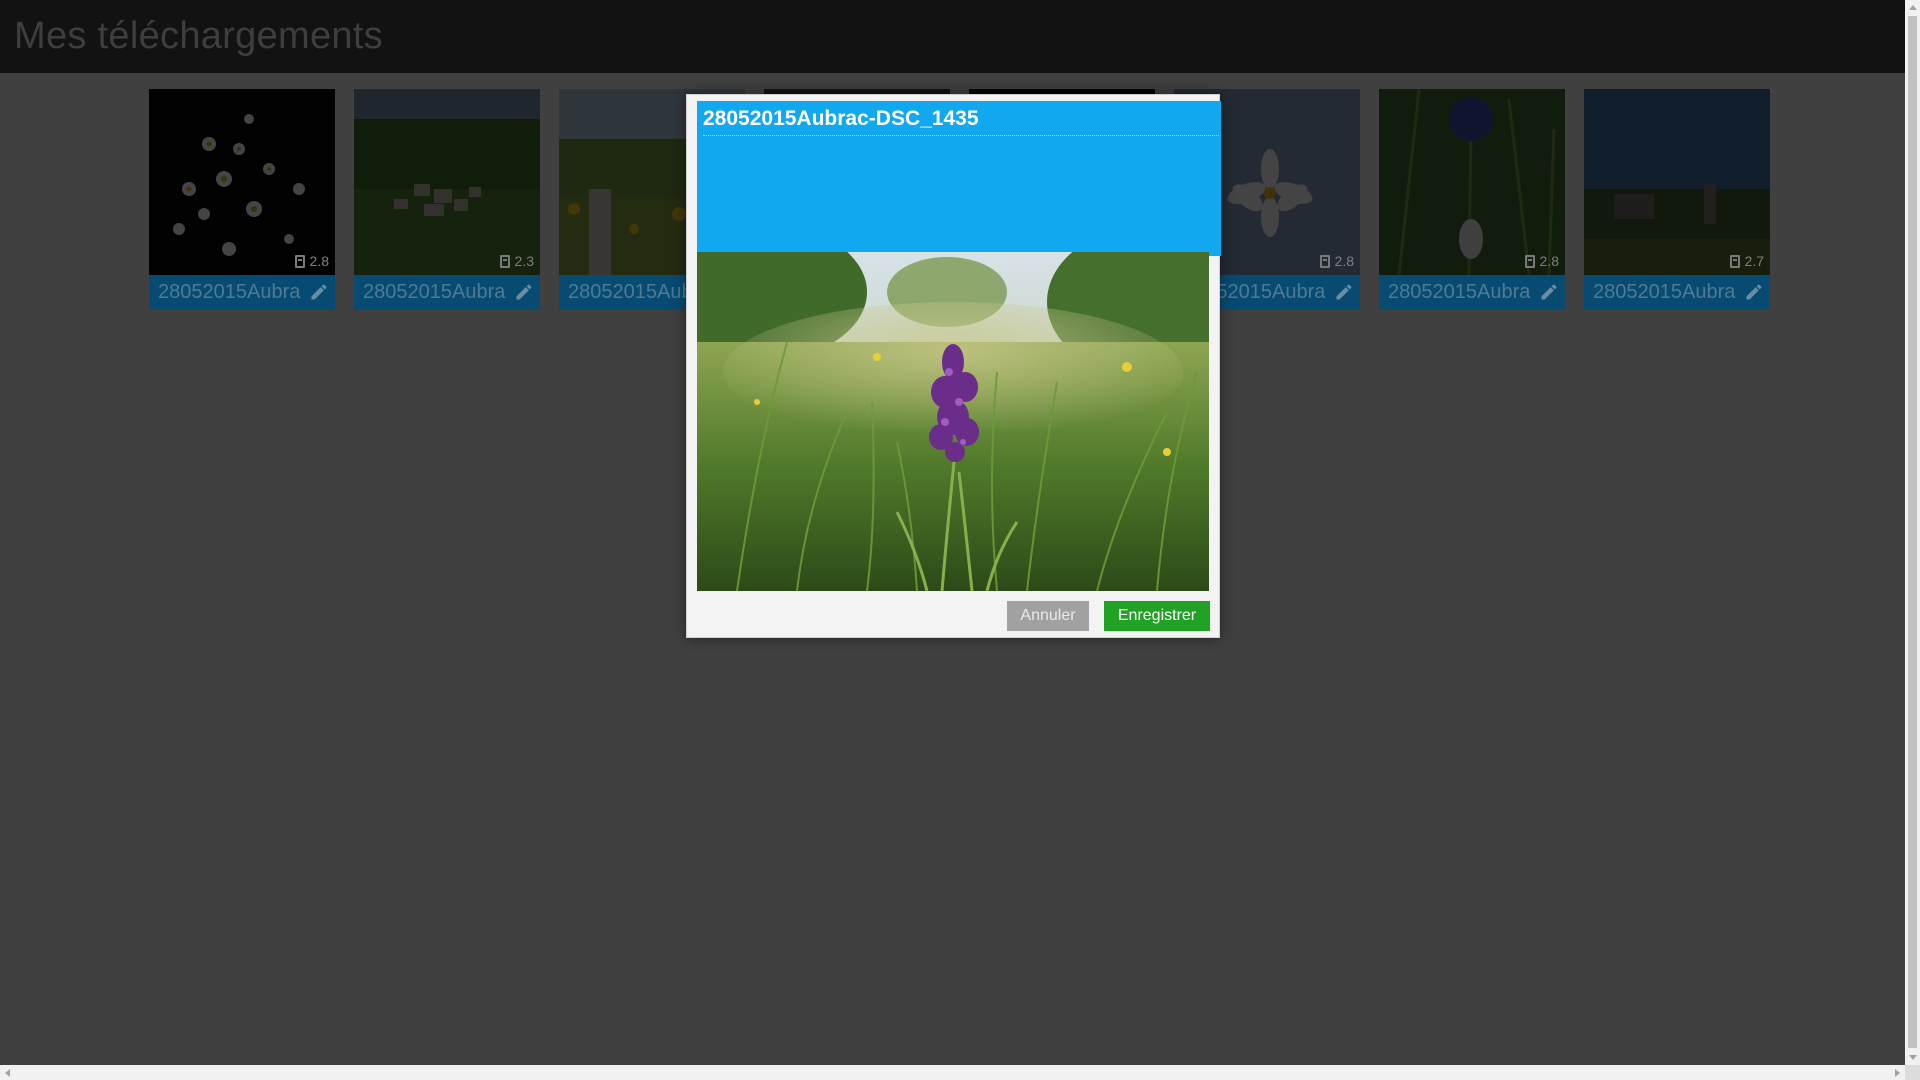 This screenshot has height=1080, width=1920. What do you see at coordinates (1913, 1057) in the screenshot?
I see `scroll-down-icon` at bounding box center [1913, 1057].